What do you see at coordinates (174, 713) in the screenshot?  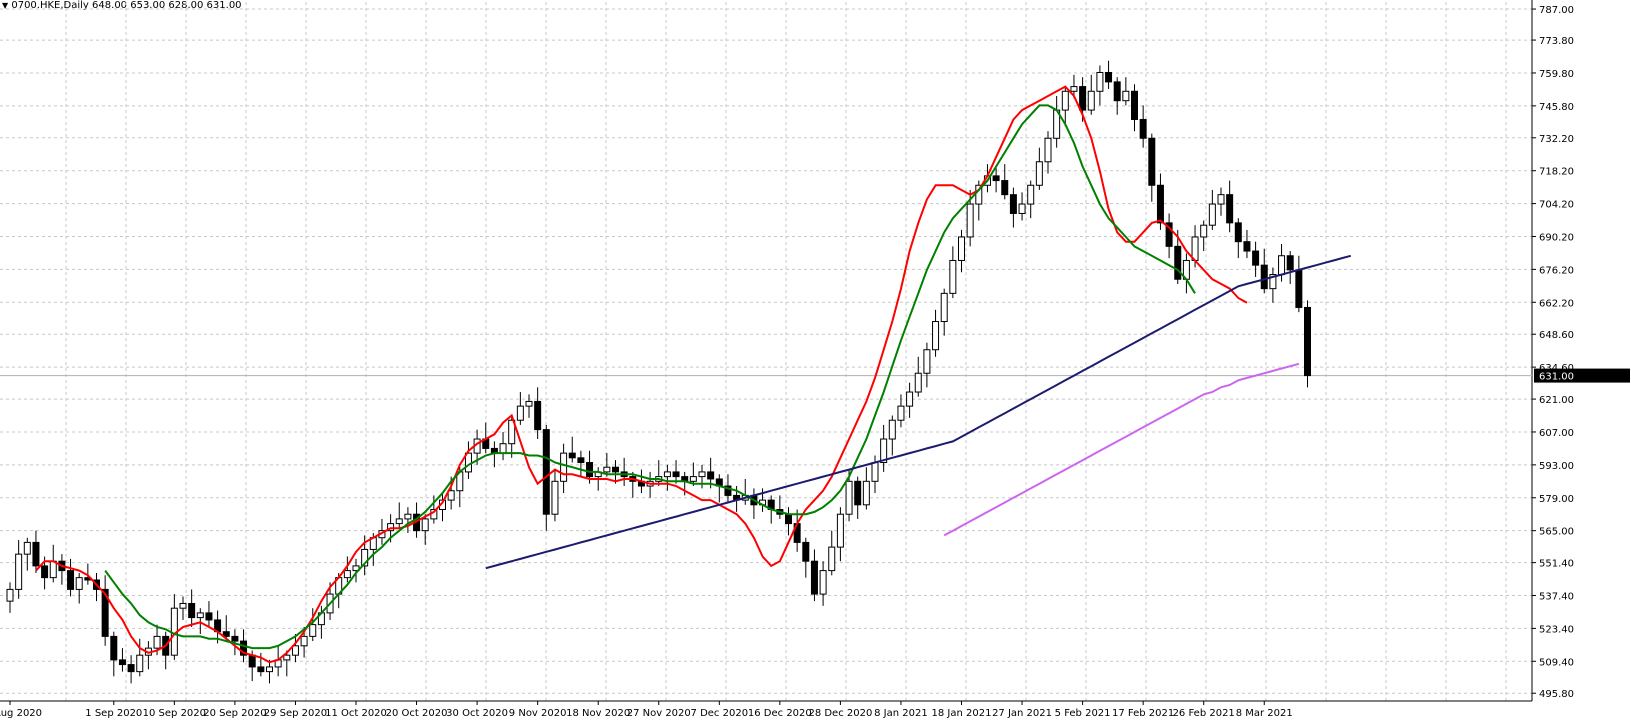 I see `x-tick-label: 10 Sep 2020` at bounding box center [174, 713].